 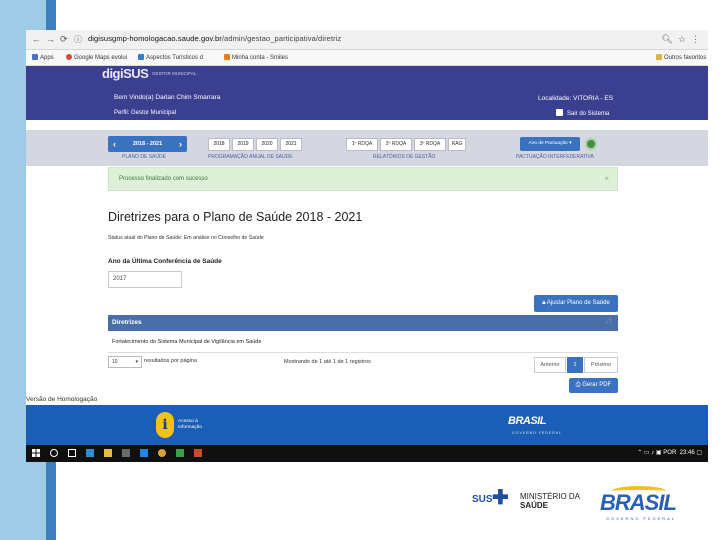 What do you see at coordinates (367, 453) in the screenshot?
I see `windows-taskbar: ⌃ ▭ ♪ ▣ POR 23:46 ▢` at bounding box center [367, 453].